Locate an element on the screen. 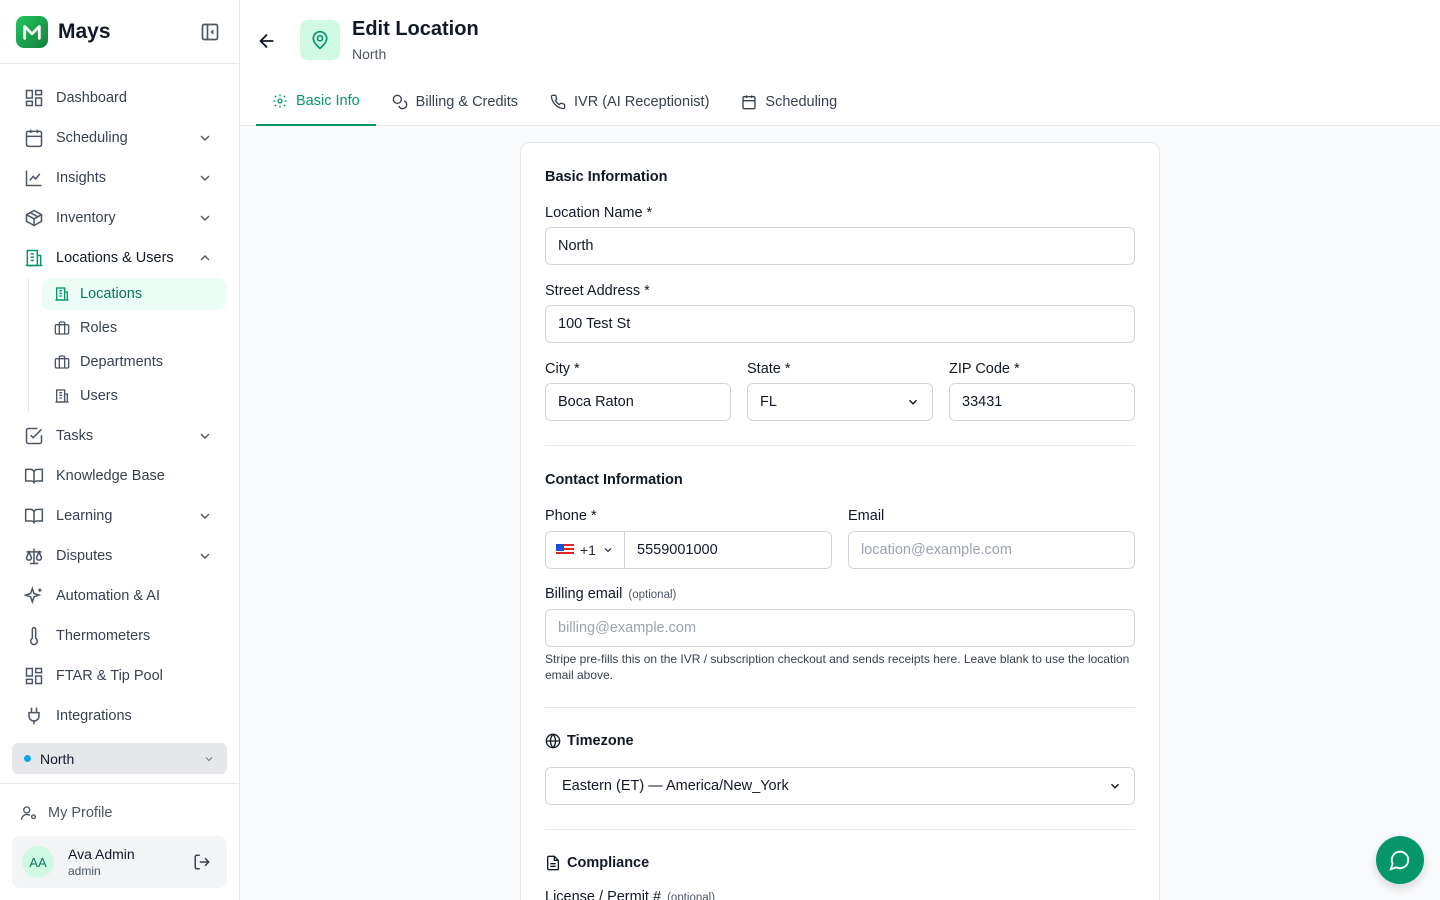 The height and width of the screenshot is (900, 1440). sidebar-item-automation-ai: Automation & AI is located at coordinates (119, 596).